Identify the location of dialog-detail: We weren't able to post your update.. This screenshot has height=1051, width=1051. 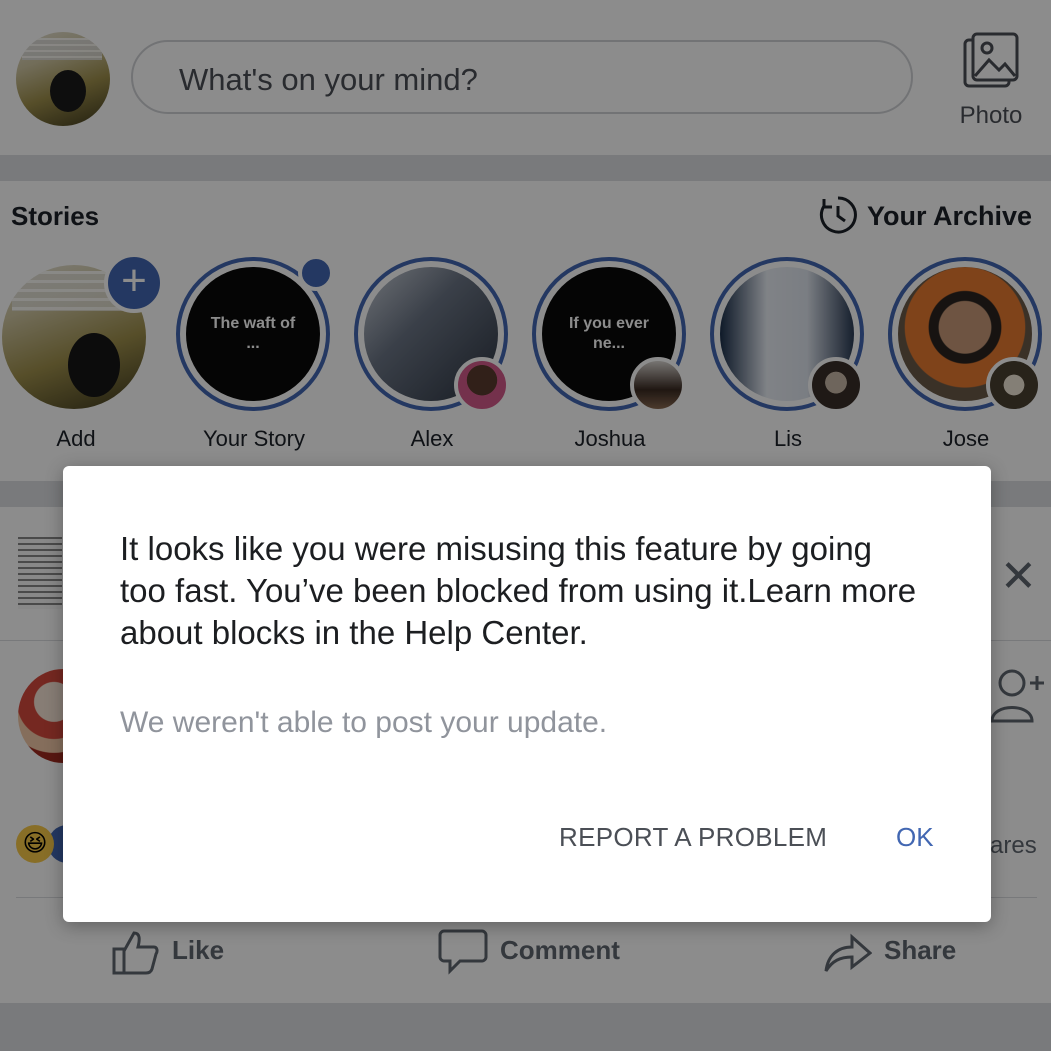
(364, 722).